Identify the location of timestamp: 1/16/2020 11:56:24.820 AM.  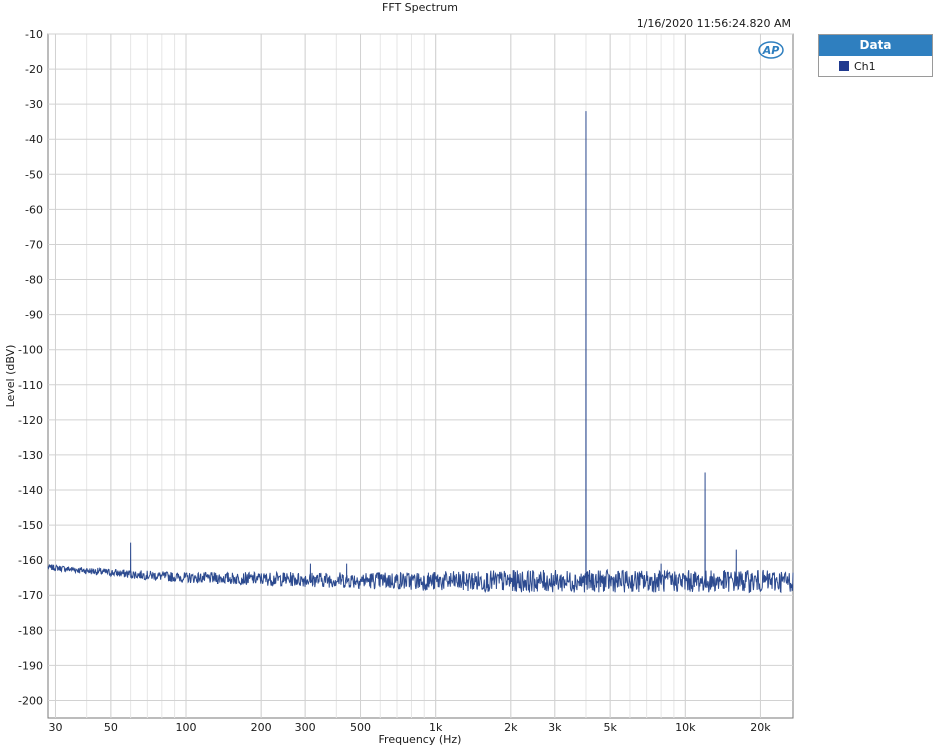
(714, 23).